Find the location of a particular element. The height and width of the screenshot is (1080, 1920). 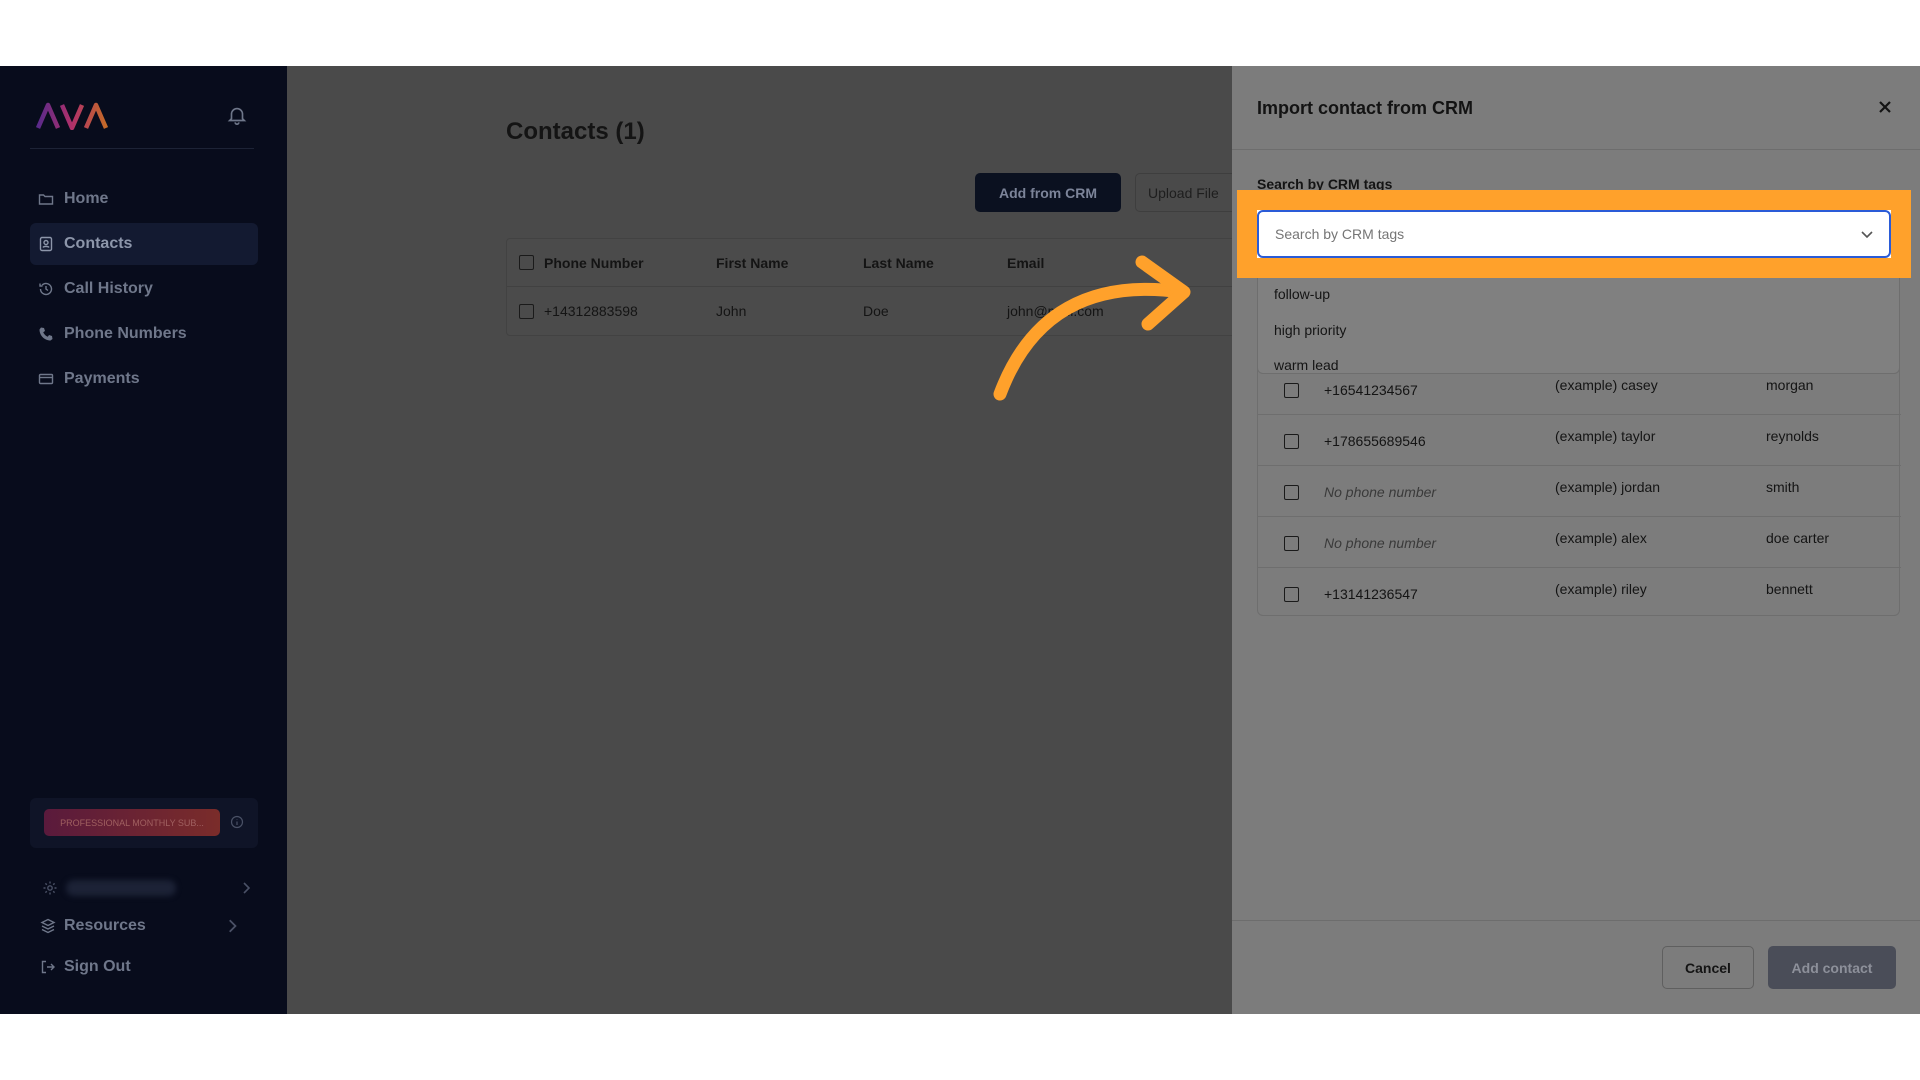

blurred-account-name is located at coordinates (121, 888).